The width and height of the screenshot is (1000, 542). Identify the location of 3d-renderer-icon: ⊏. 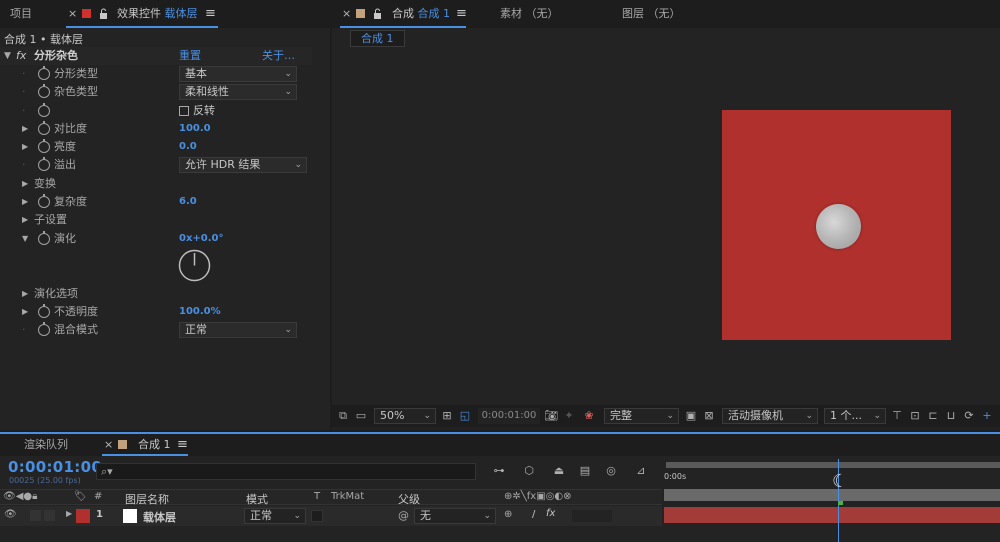
(933, 416).